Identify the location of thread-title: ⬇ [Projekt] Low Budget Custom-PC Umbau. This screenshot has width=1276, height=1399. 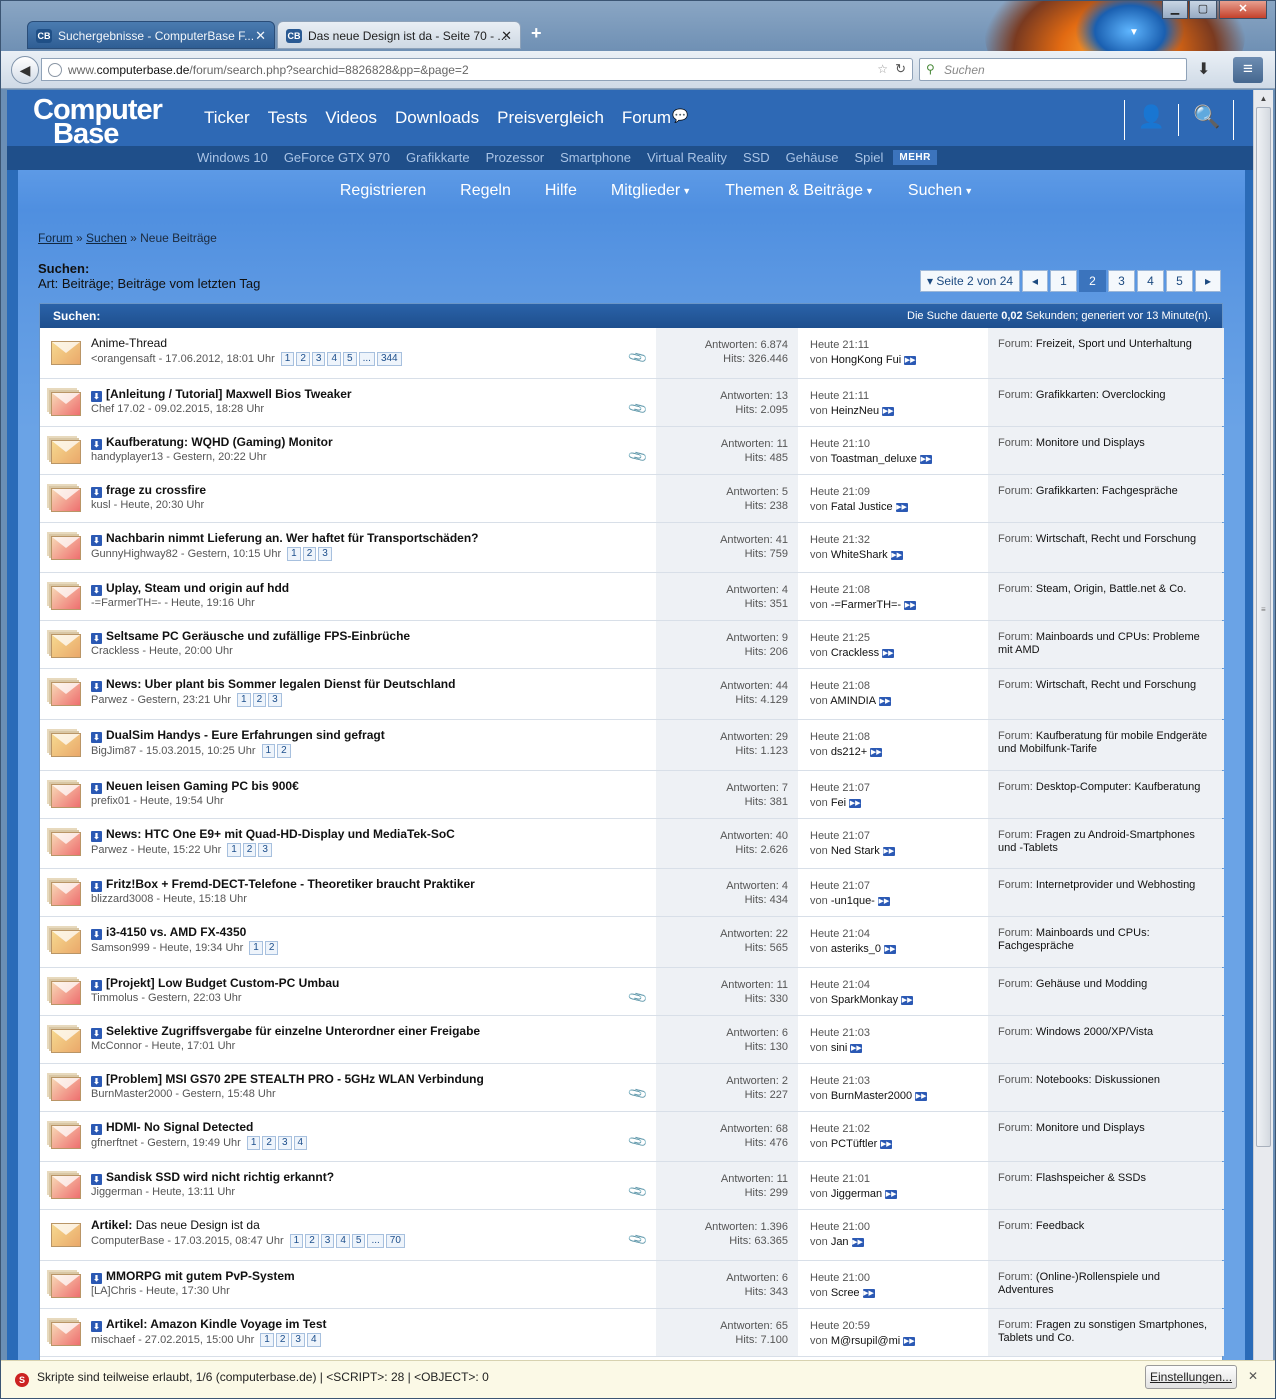
(215, 983).